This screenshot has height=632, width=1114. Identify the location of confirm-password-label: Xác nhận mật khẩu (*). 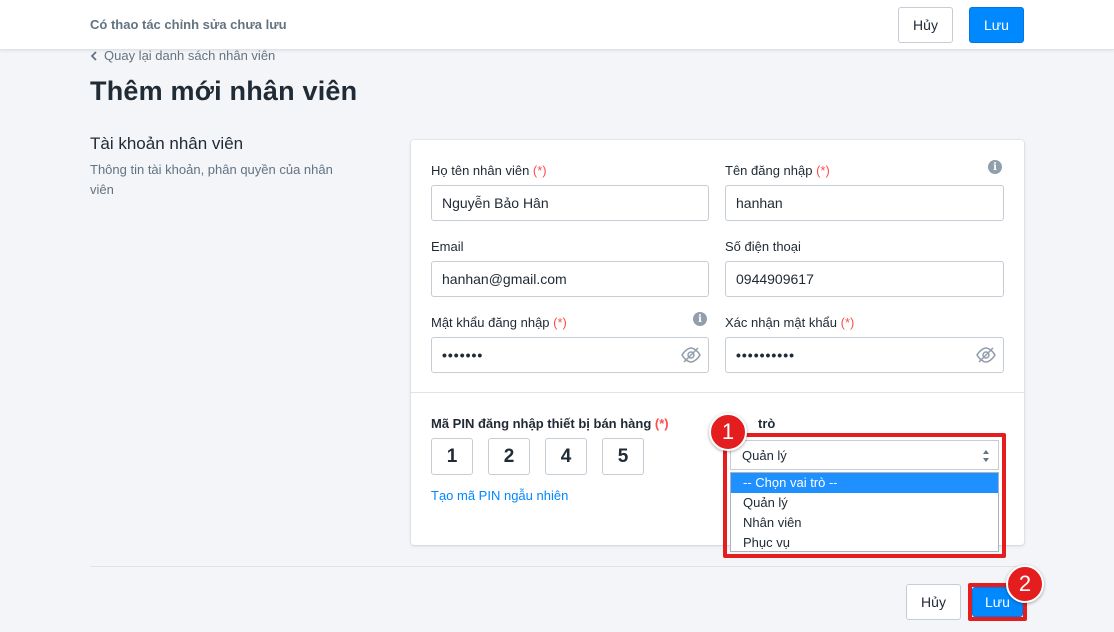
(790, 322).